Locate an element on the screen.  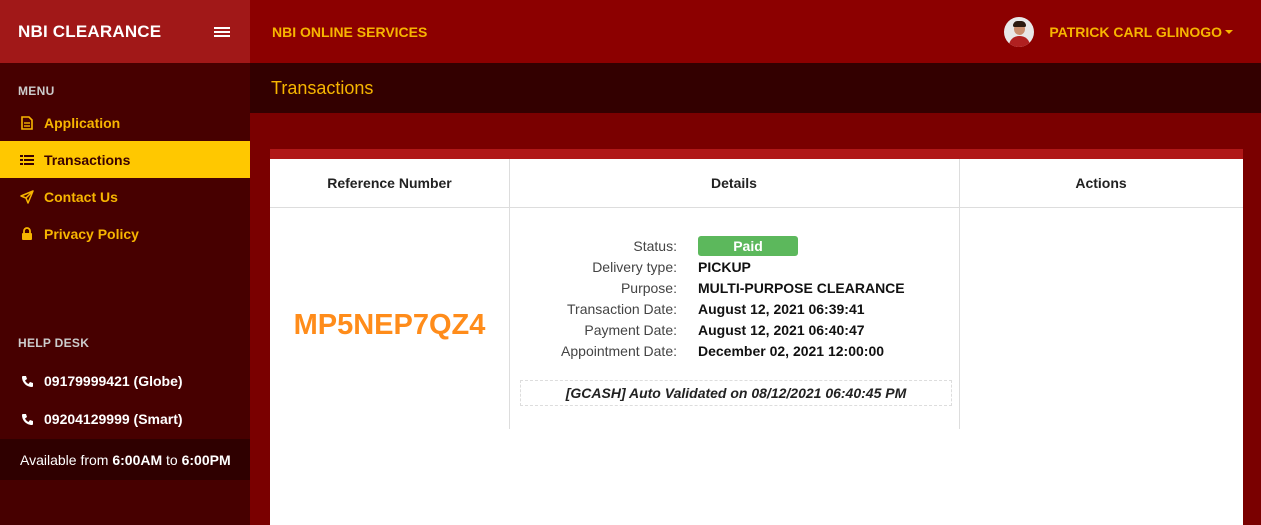
sidebar-item-contact-us: Contact Us is located at coordinates (125, 196).